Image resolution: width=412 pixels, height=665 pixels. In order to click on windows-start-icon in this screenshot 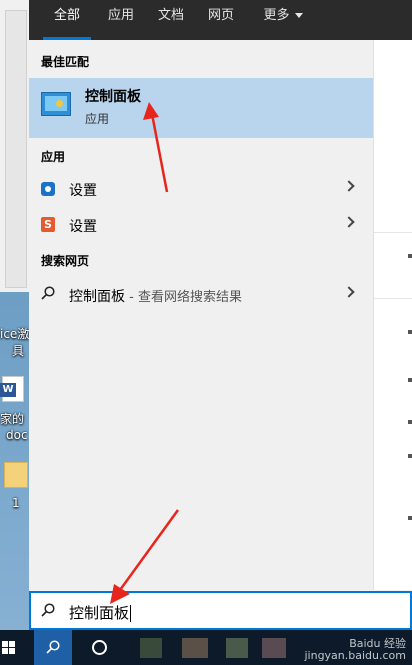, I will do `click(9, 648)`.